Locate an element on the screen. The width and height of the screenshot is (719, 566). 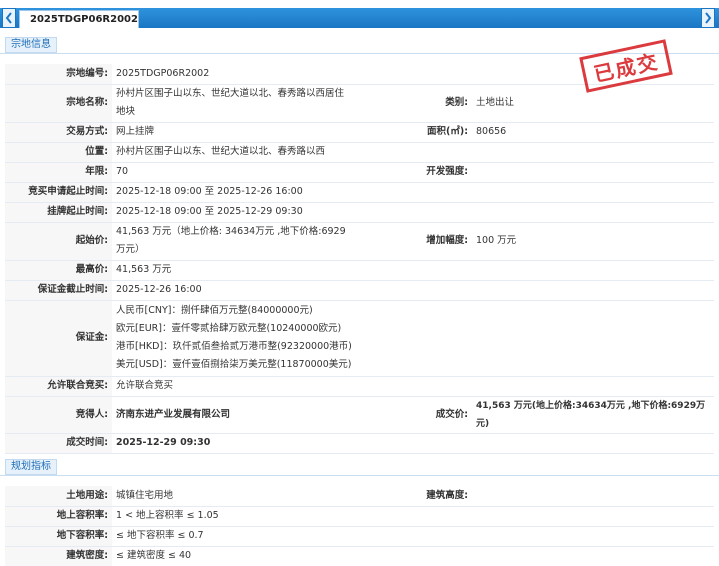
dev-intensity is located at coordinates (593, 172).